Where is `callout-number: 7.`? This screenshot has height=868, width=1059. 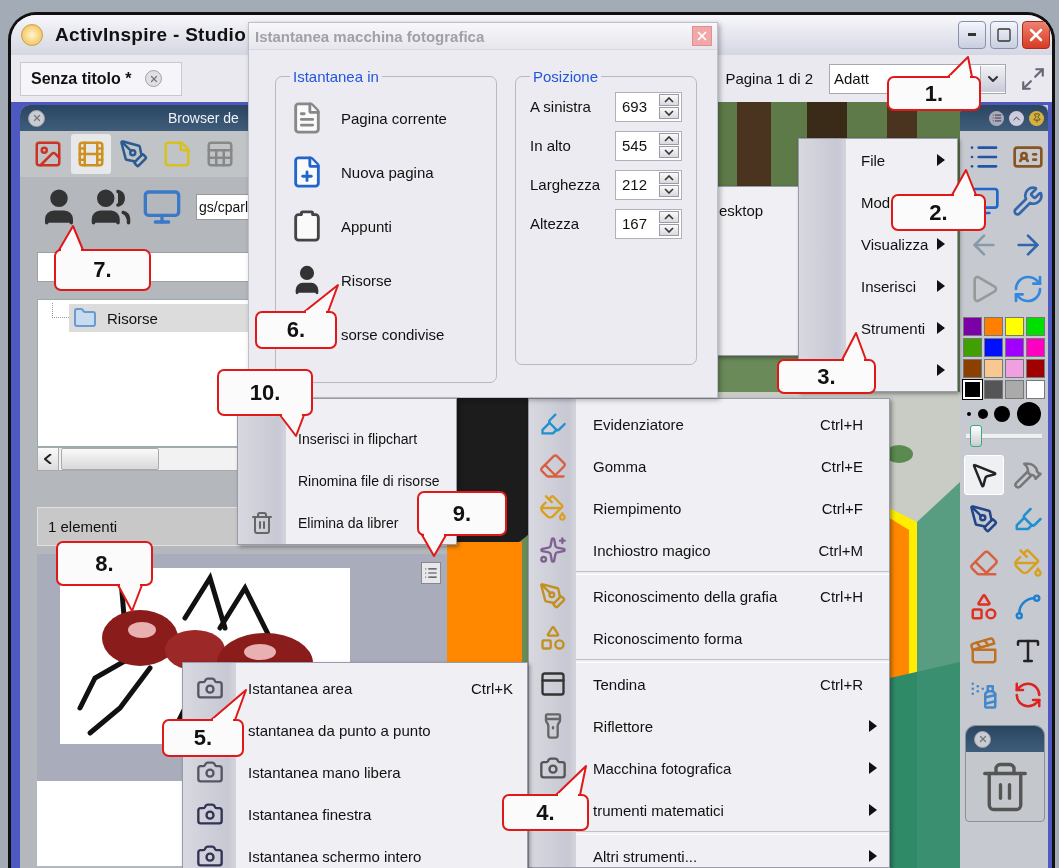
callout-number: 7. is located at coordinates (102, 270).